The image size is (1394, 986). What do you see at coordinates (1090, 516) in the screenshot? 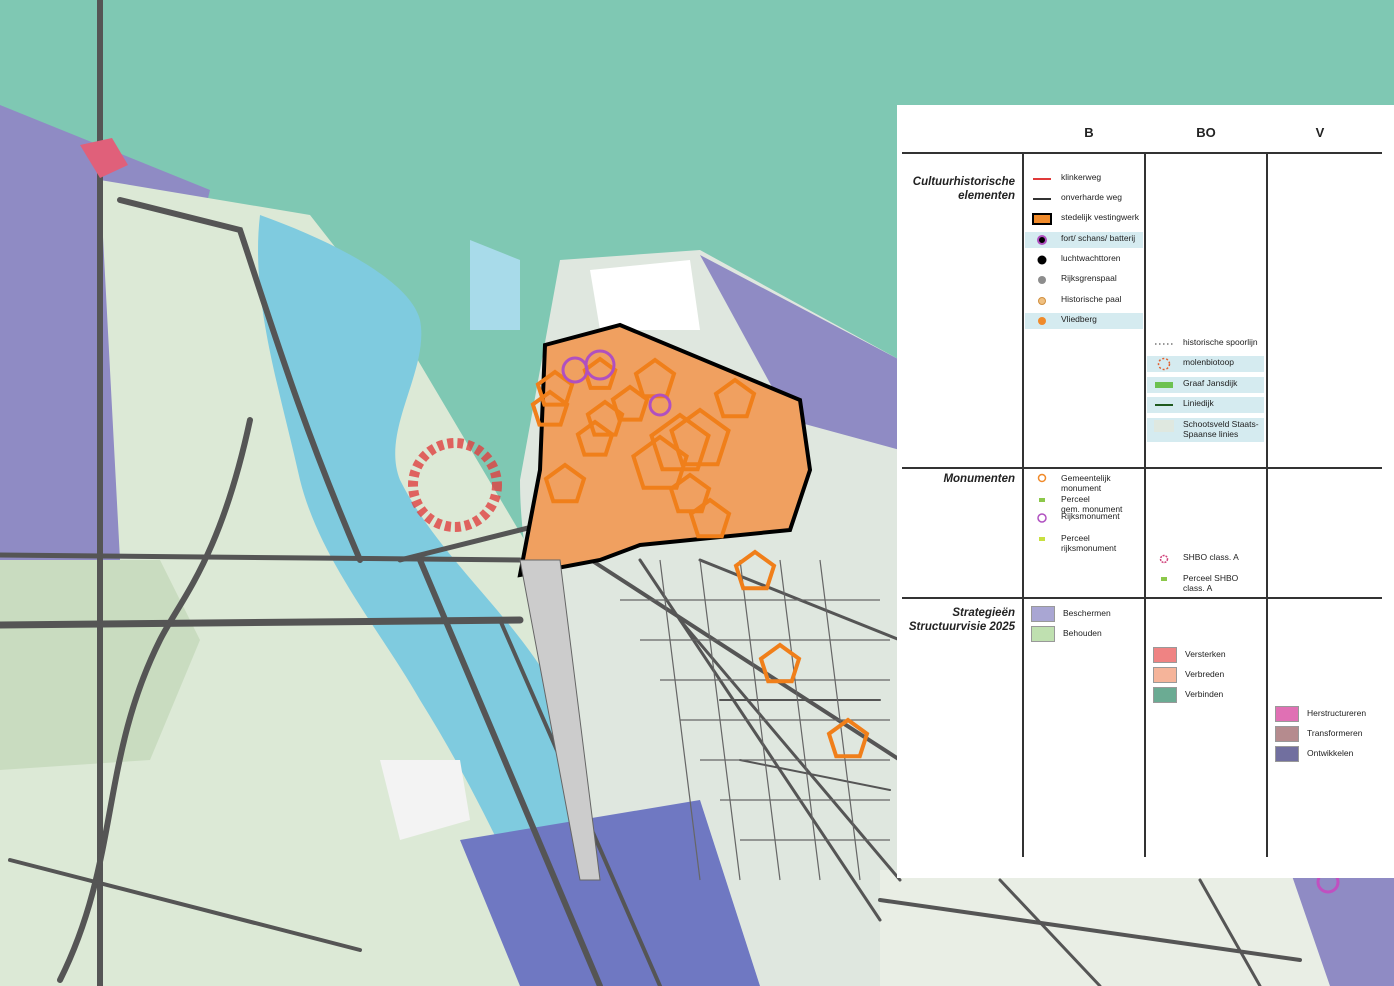
I see `legend-item-label: Rijksmonument` at bounding box center [1090, 516].